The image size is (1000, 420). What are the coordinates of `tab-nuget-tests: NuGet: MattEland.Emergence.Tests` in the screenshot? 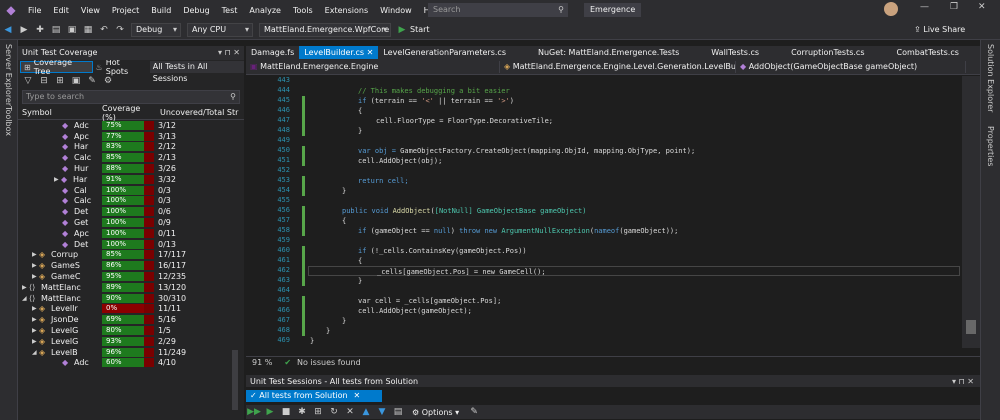 It's located at (608, 52).